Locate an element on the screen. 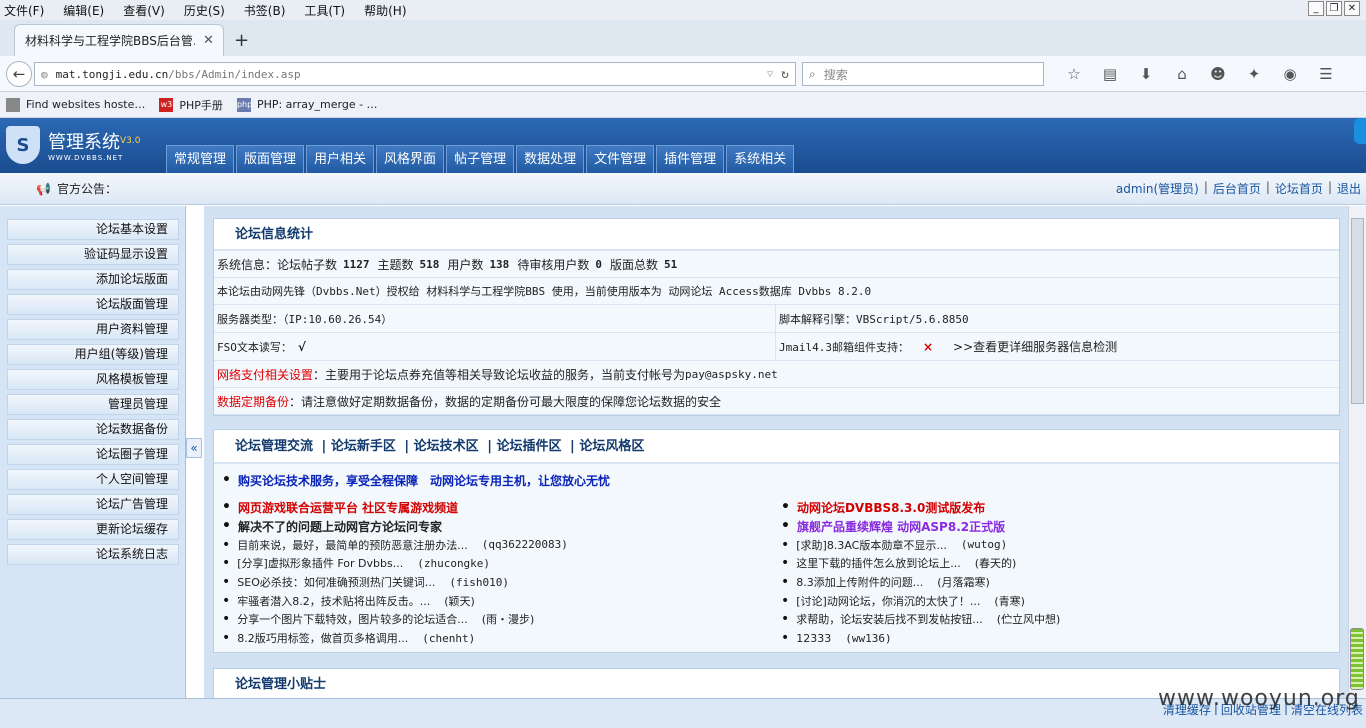 This screenshot has height=728, width=1366. menu-icon: ☰ is located at coordinates (1326, 74).